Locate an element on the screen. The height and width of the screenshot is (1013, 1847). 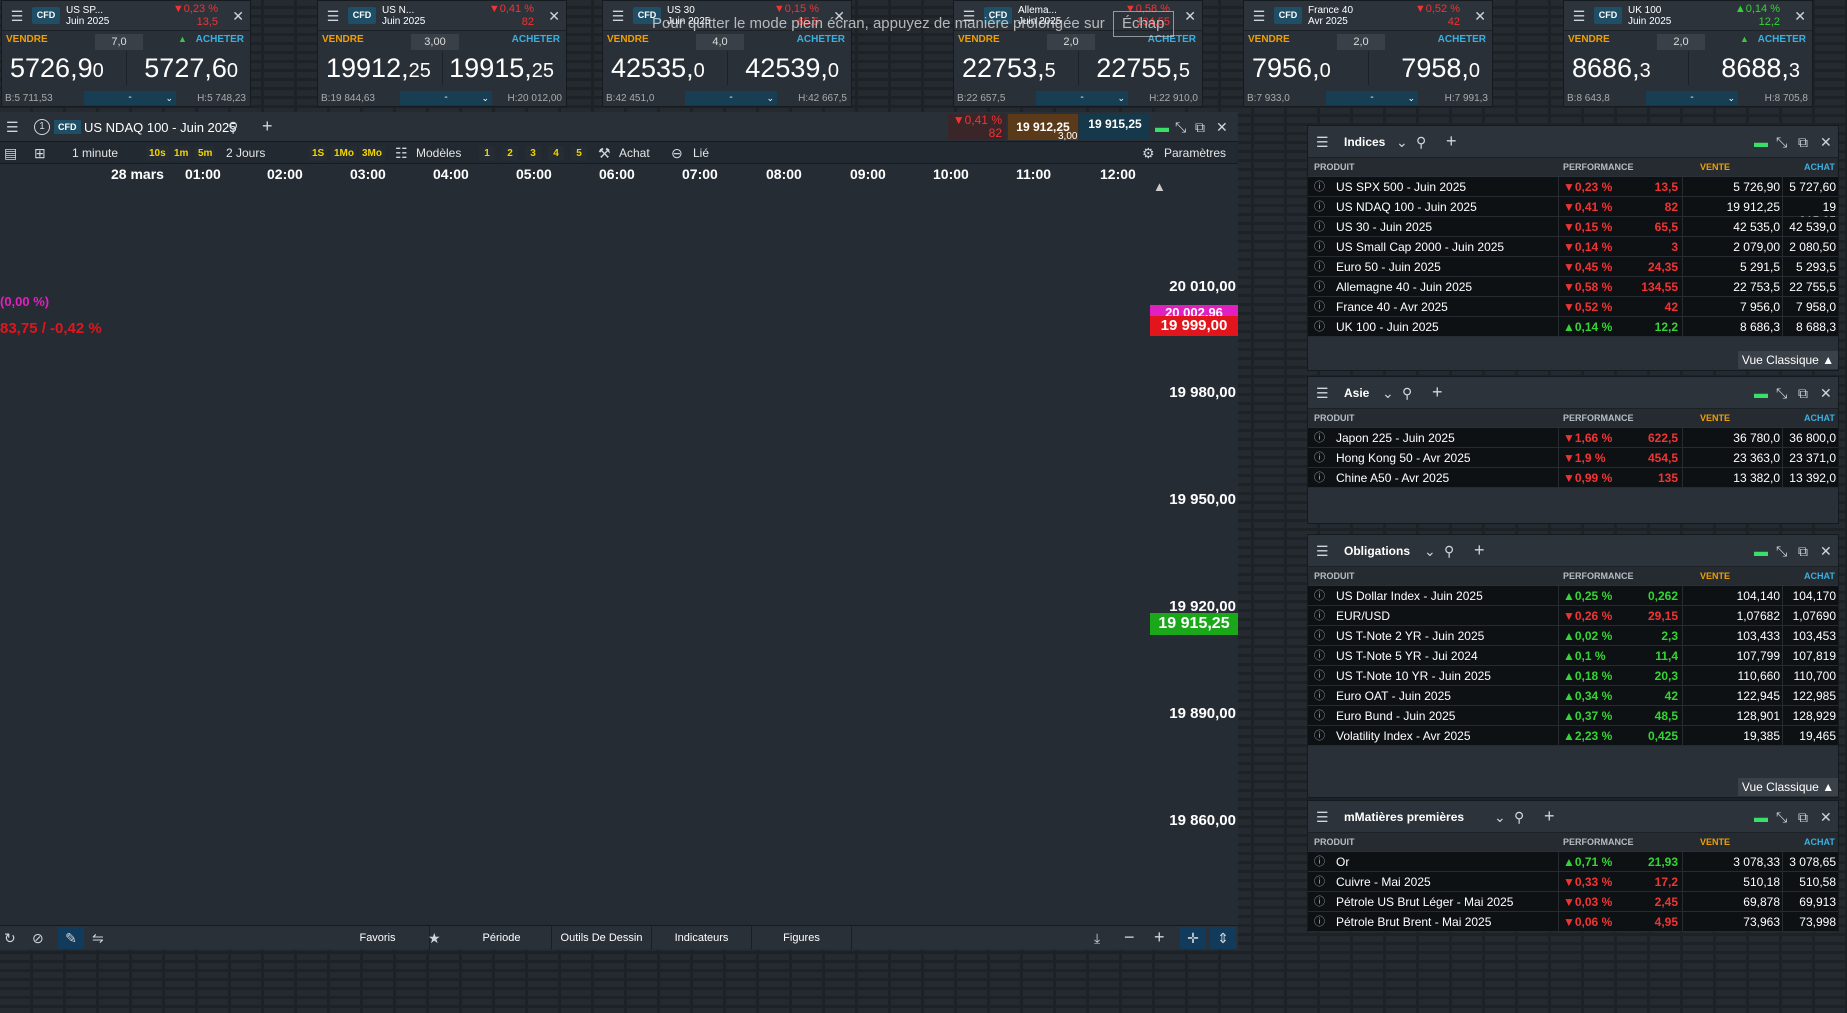
model-2: 2 is located at coordinates (510, 153).